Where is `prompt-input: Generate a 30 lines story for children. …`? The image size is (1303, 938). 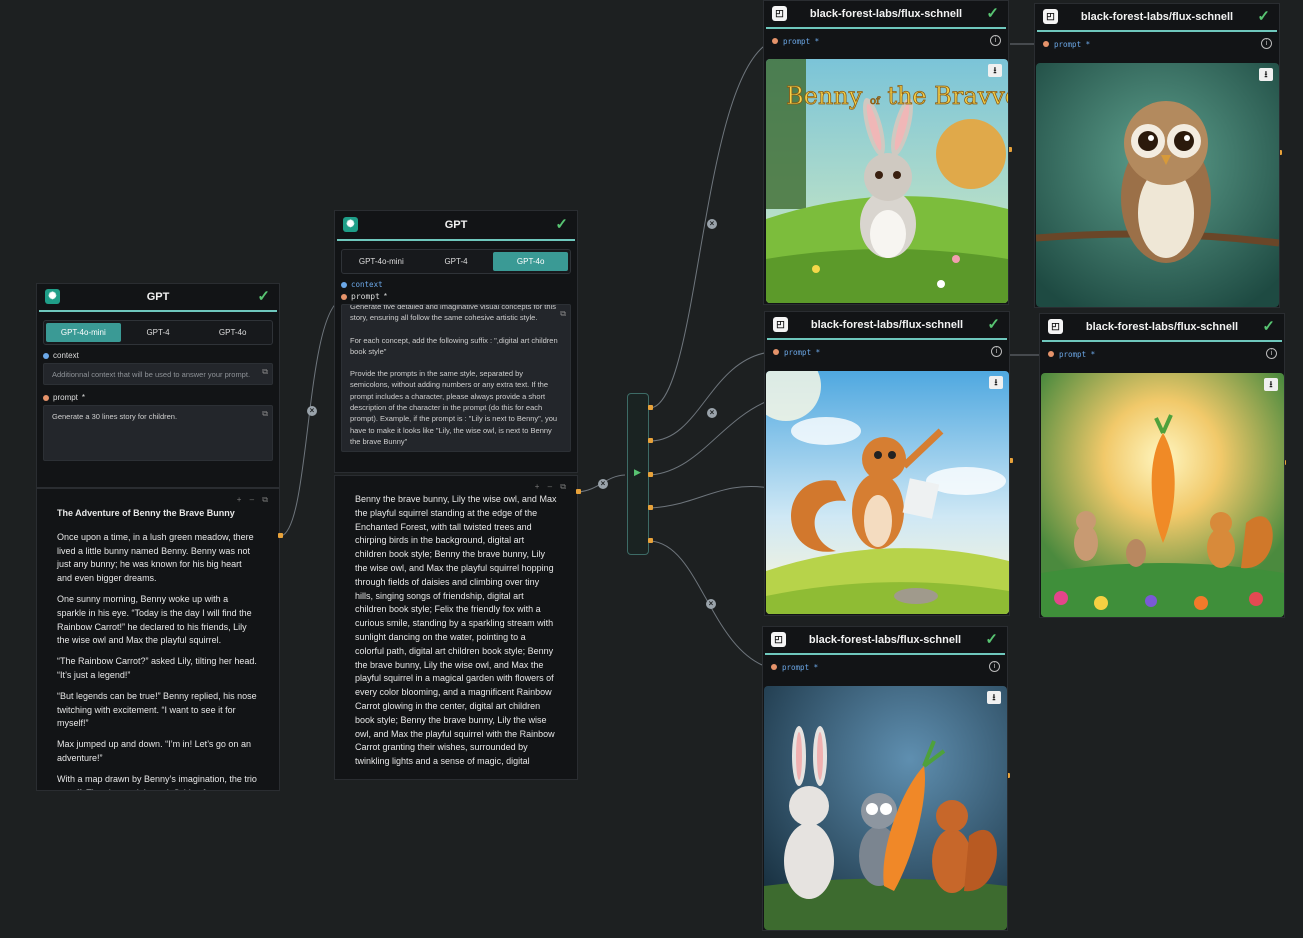
prompt-input: Generate a 30 lines story for children. … is located at coordinates (158, 433).